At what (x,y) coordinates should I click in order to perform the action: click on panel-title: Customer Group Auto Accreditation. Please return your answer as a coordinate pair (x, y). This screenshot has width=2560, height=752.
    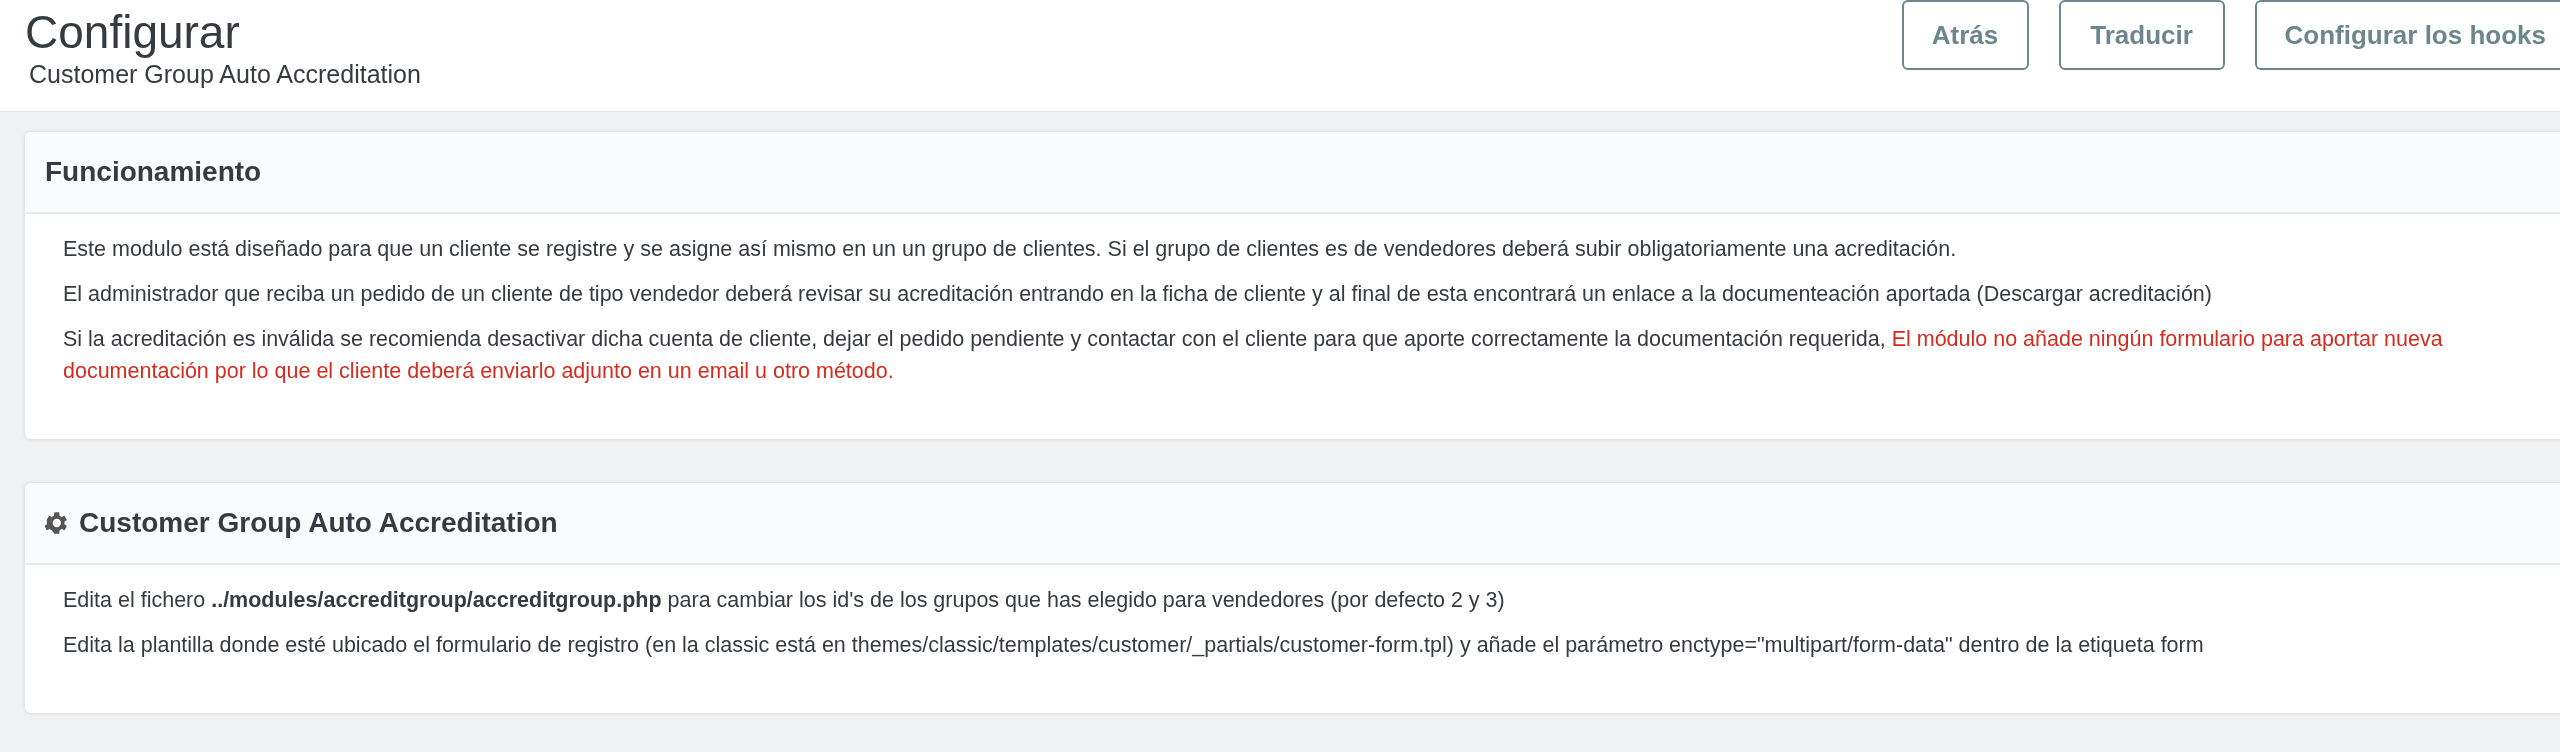
    Looking at the image, I should click on (318, 522).